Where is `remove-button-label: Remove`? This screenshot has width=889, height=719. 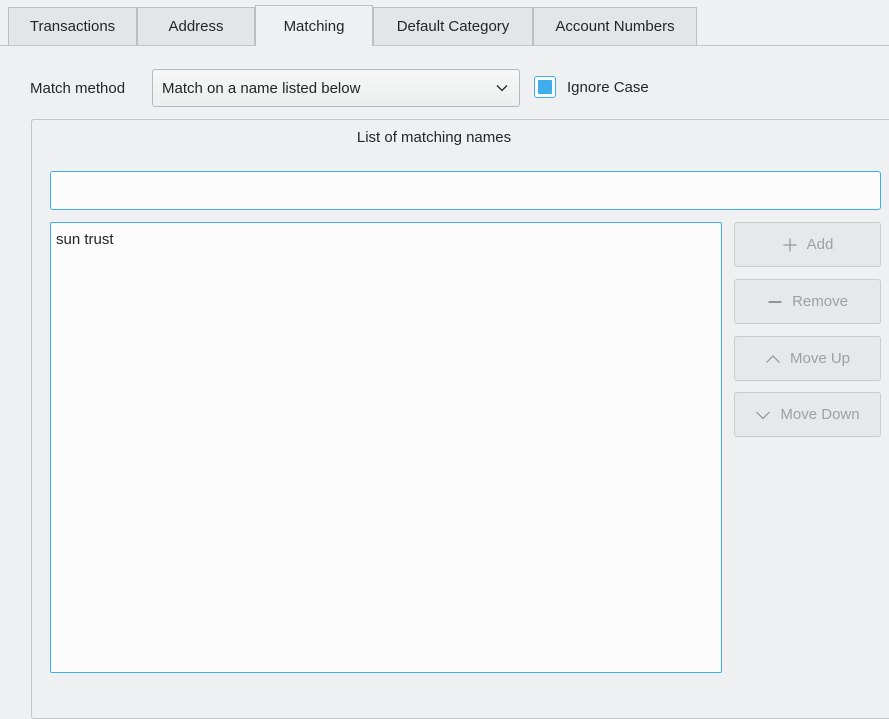
remove-button-label: Remove is located at coordinates (820, 301).